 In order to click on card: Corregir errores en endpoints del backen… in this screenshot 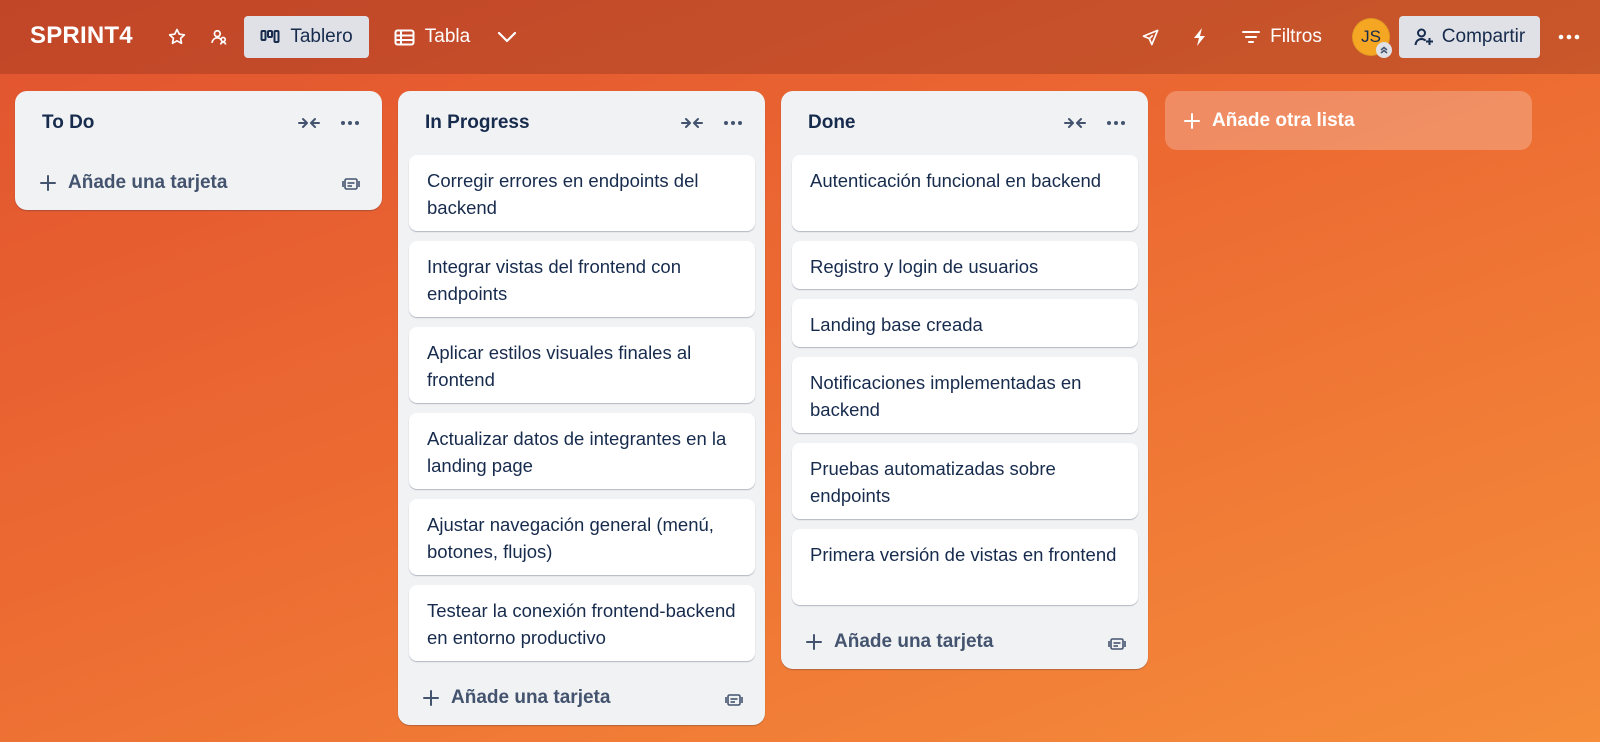, I will do `click(582, 193)`.